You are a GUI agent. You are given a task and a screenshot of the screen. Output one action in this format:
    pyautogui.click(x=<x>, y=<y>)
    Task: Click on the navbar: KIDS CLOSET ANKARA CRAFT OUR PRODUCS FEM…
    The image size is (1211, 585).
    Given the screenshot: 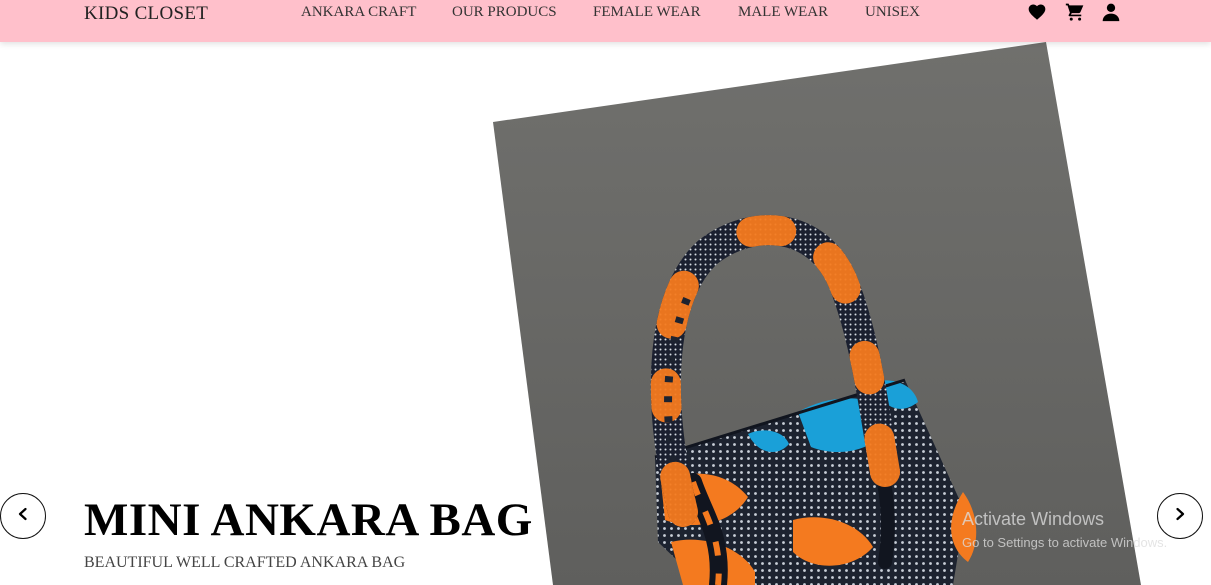 What is the action you would take?
    pyautogui.click(x=605, y=21)
    